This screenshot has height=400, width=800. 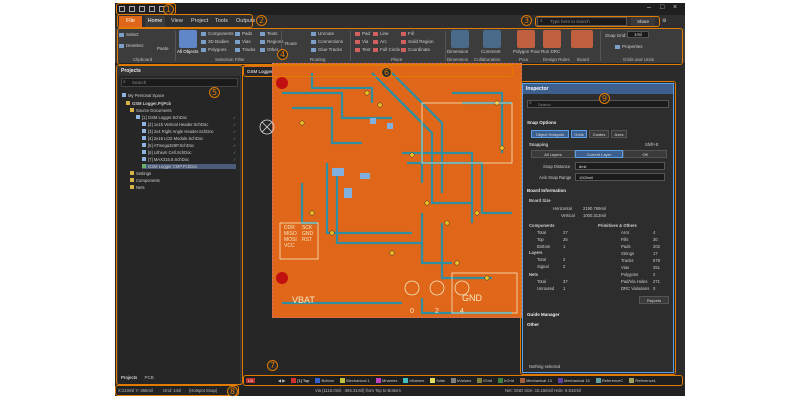 I want to click on select-button: Select, so click(x=129, y=34).